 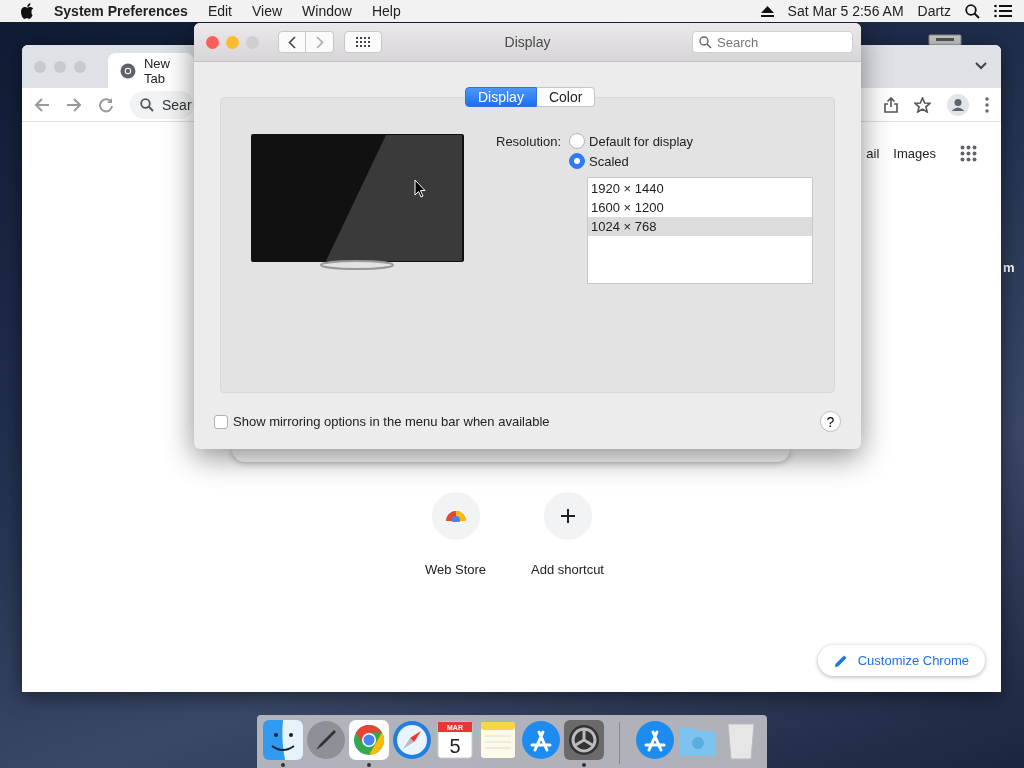 I want to click on chevron-left-icon, so click(x=292, y=42).